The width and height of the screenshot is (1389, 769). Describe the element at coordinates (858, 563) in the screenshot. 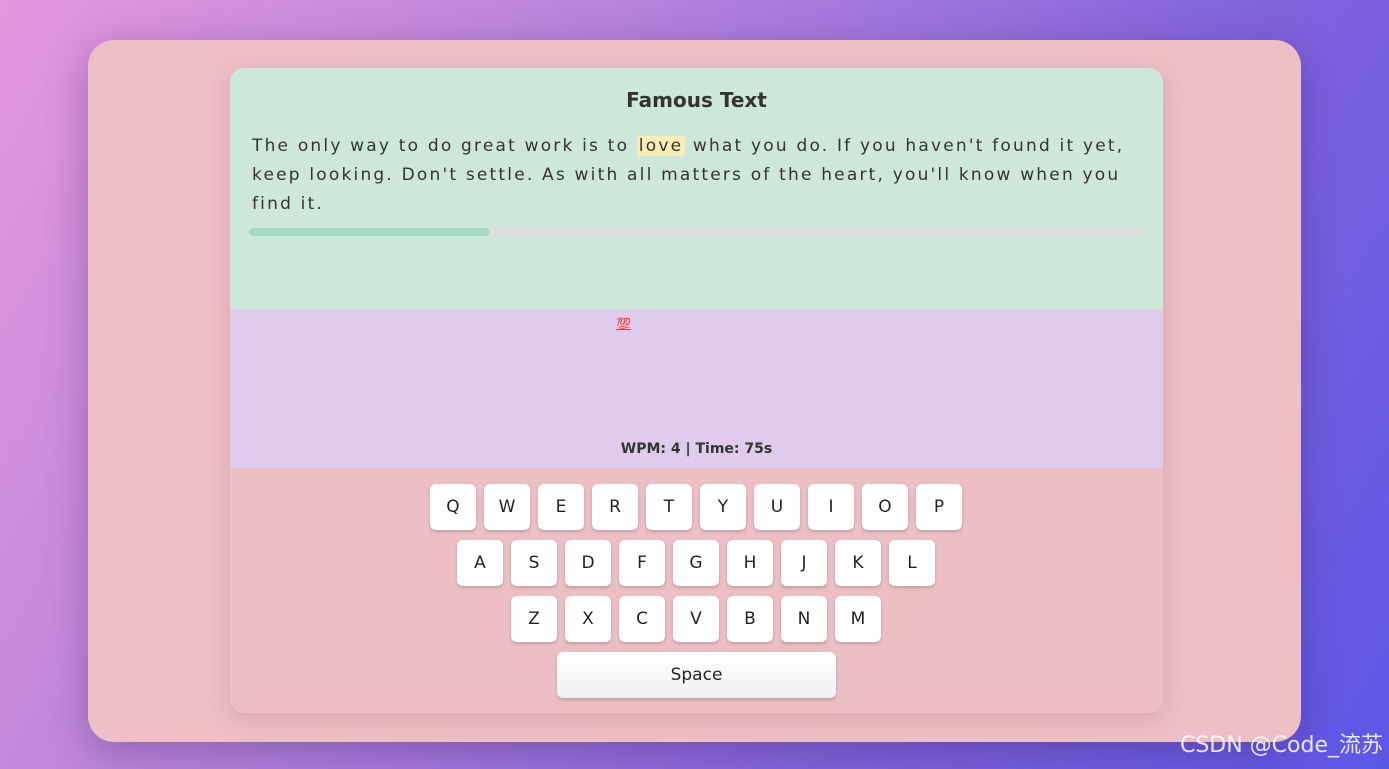

I see `key-k: K` at that location.